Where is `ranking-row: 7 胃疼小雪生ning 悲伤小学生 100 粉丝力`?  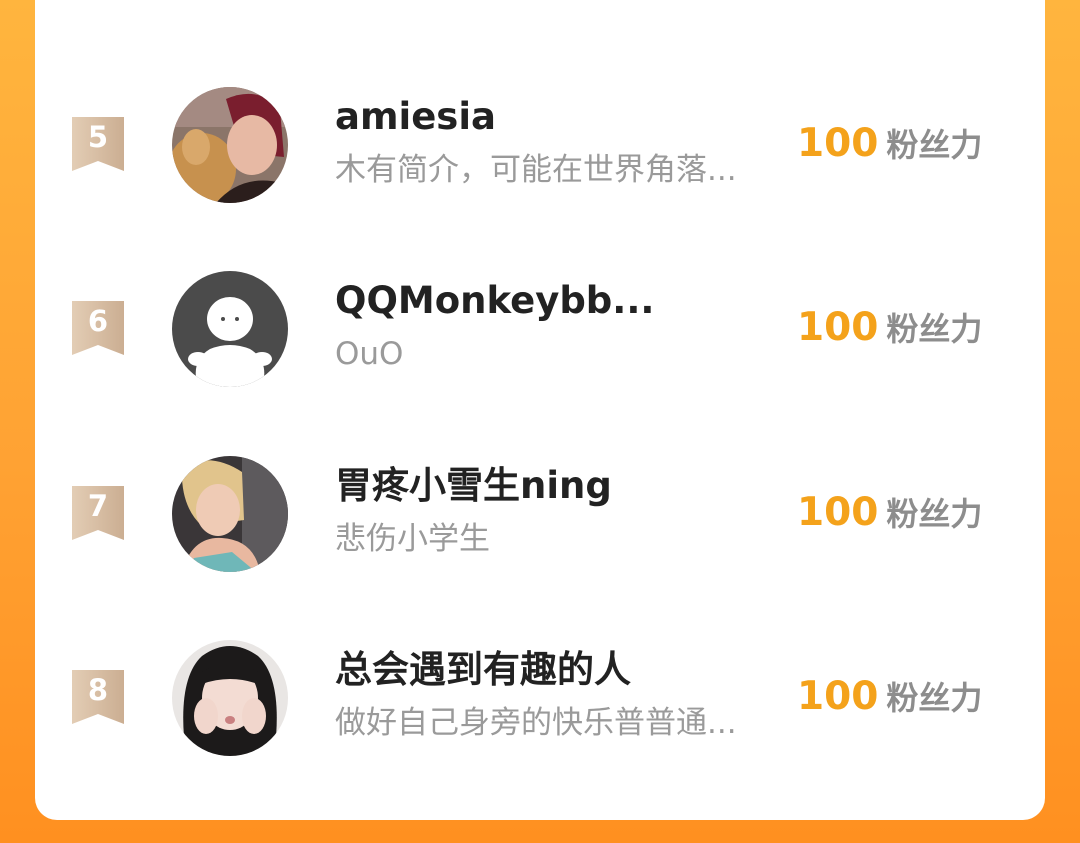
ranking-row: 7 胃疼小雪生ning 悲伤小学生 100 粉丝力 is located at coordinates (540, 514).